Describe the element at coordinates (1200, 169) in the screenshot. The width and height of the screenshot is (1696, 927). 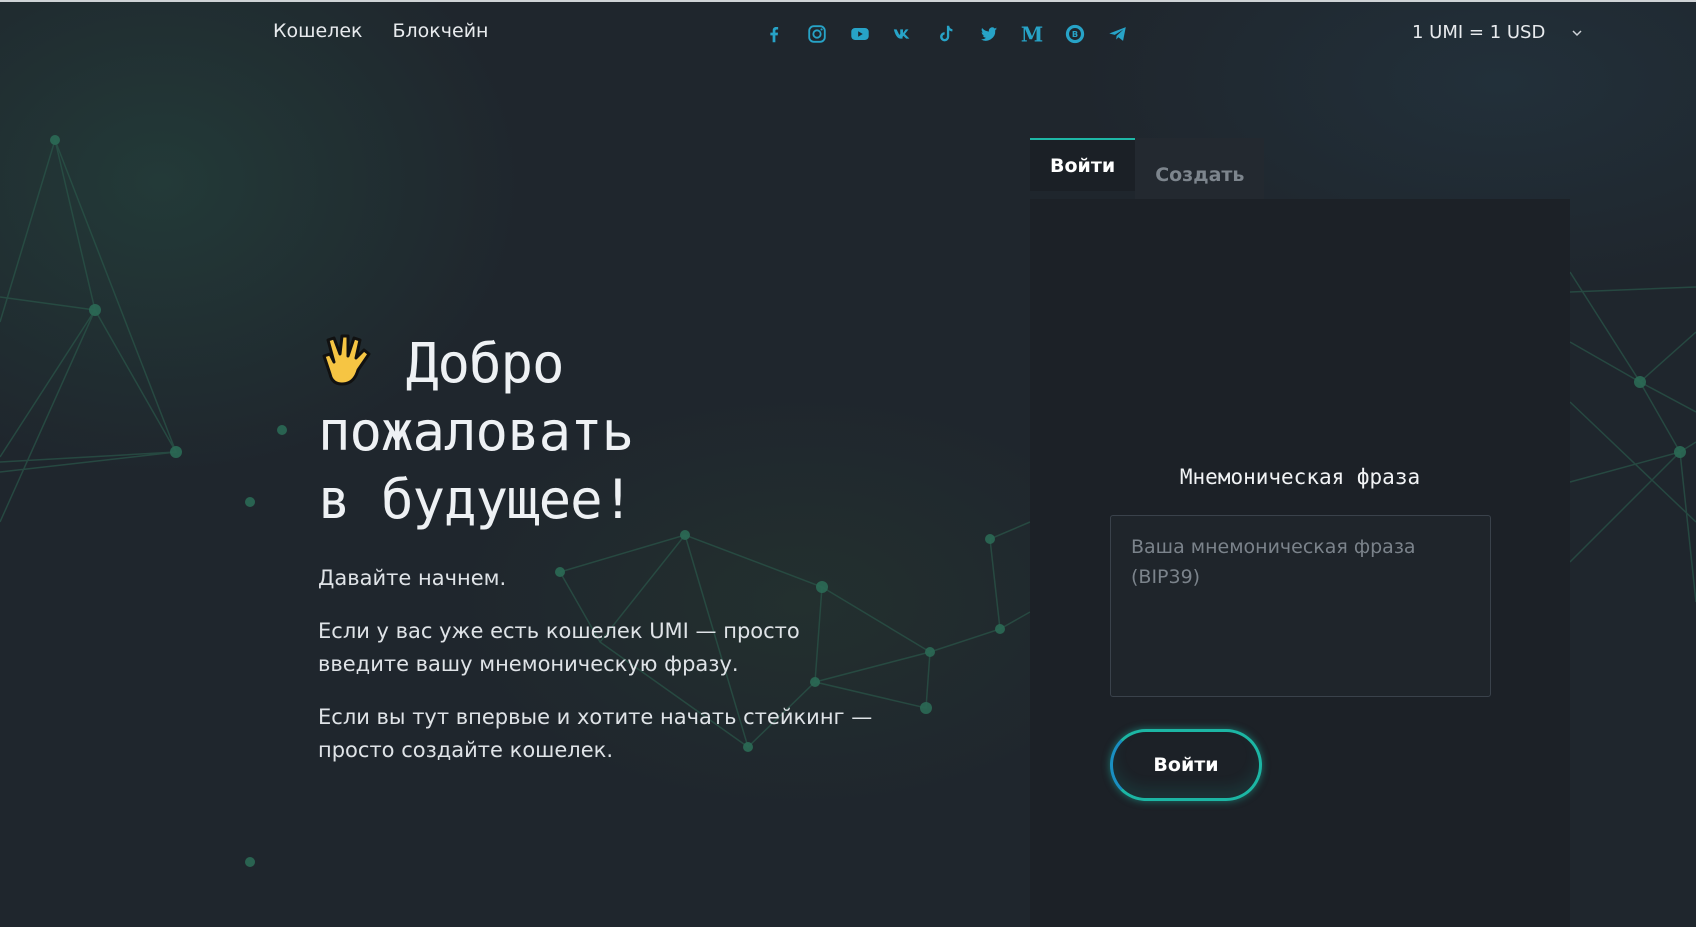
I see `tab-create: Создать` at that location.